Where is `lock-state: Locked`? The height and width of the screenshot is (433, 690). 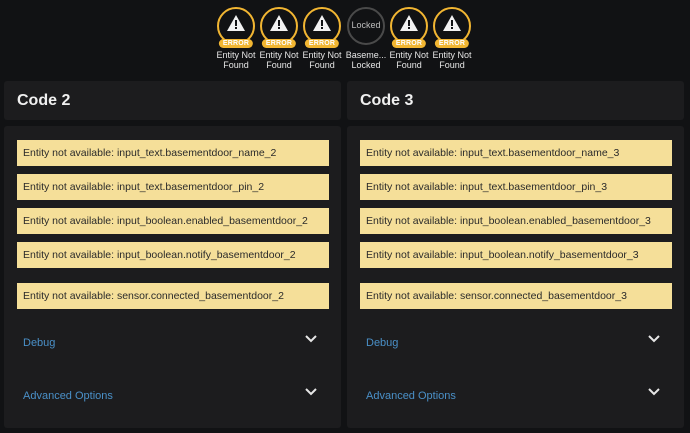
lock-state: Locked is located at coordinates (366, 25).